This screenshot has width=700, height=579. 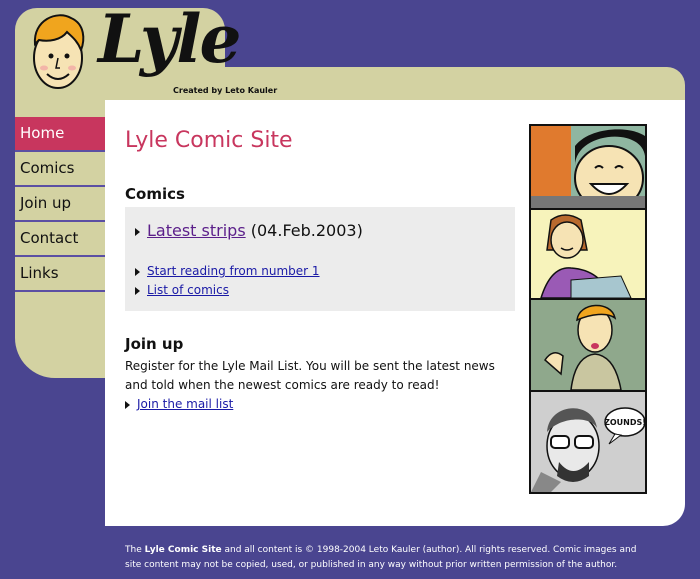 What do you see at coordinates (154, 344) in the screenshot?
I see `join-heading: Join up` at bounding box center [154, 344].